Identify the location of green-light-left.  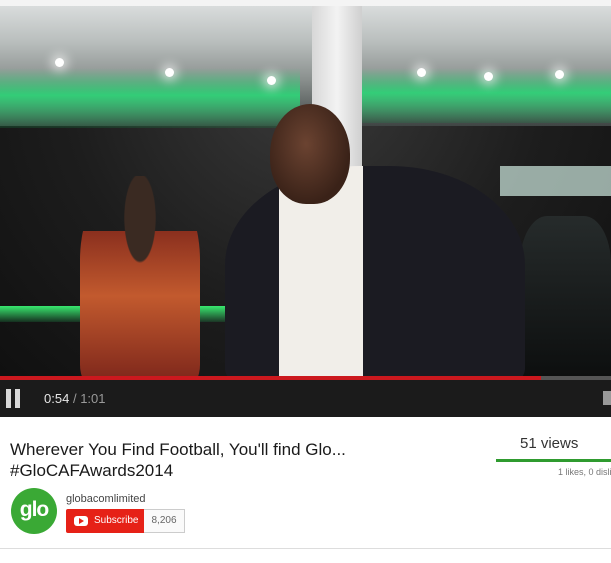
(150, 98).